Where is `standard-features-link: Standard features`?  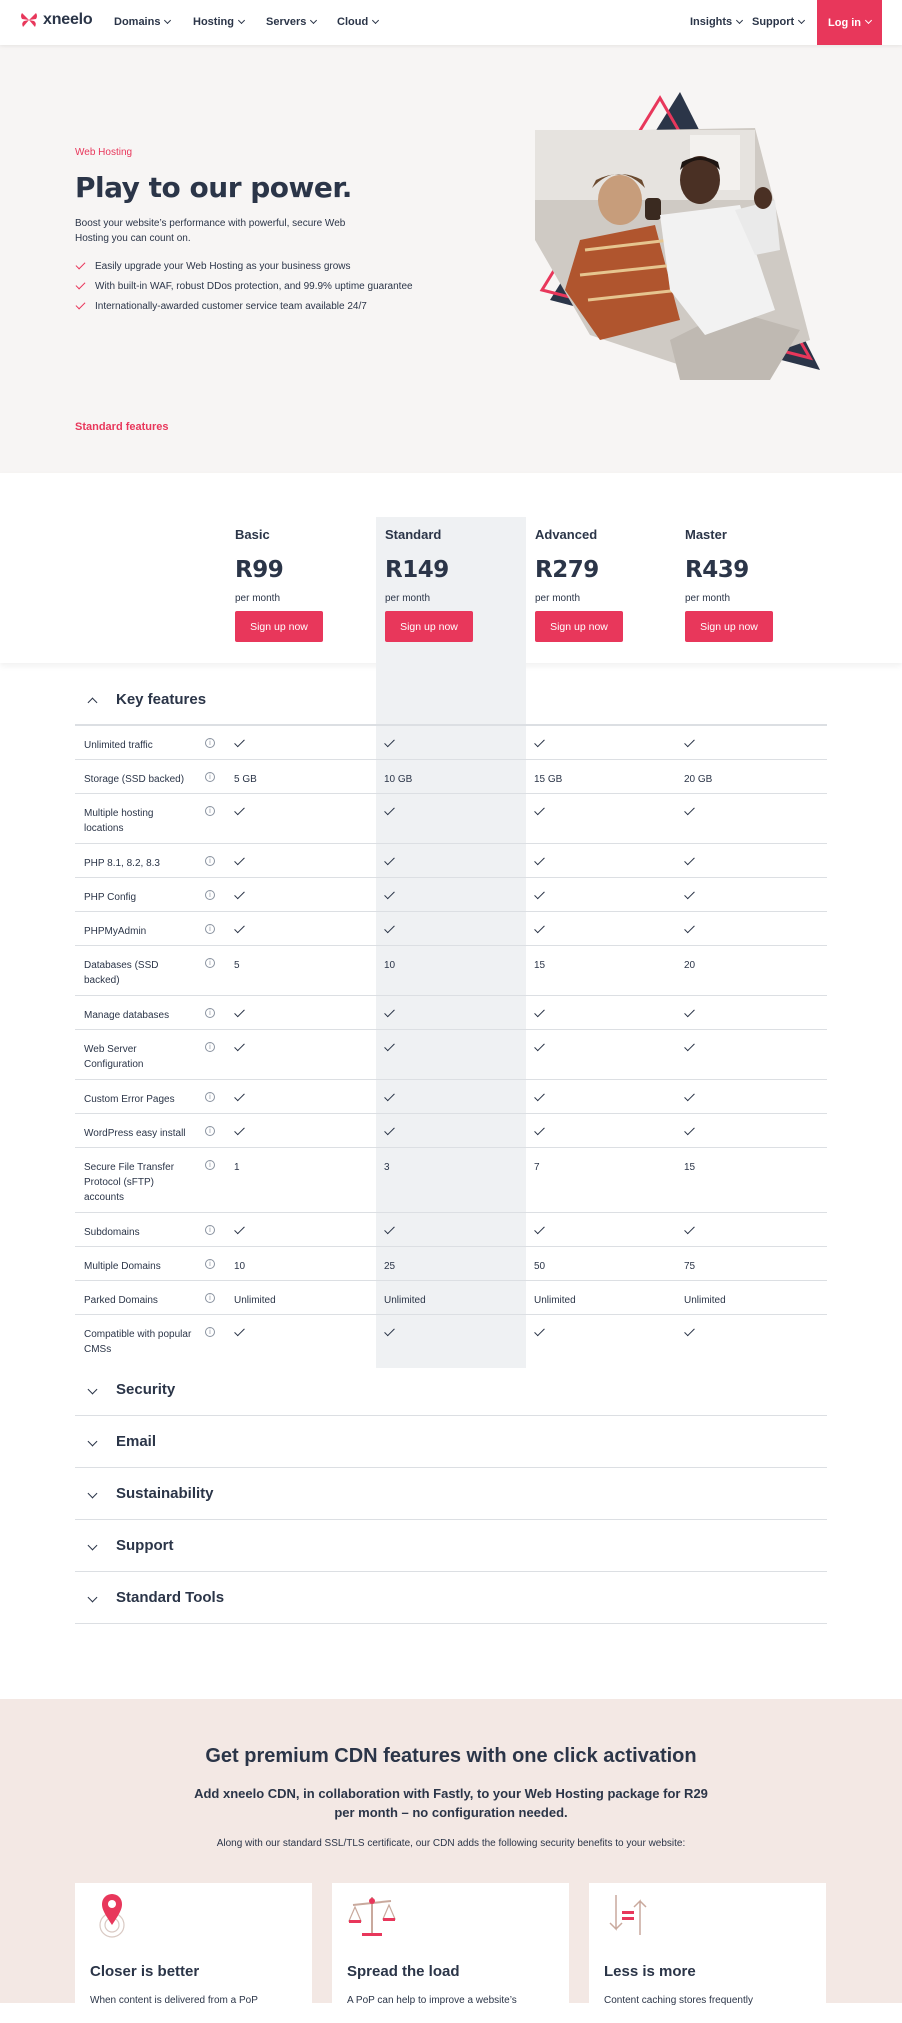 standard-features-link: Standard features is located at coordinates (122, 427).